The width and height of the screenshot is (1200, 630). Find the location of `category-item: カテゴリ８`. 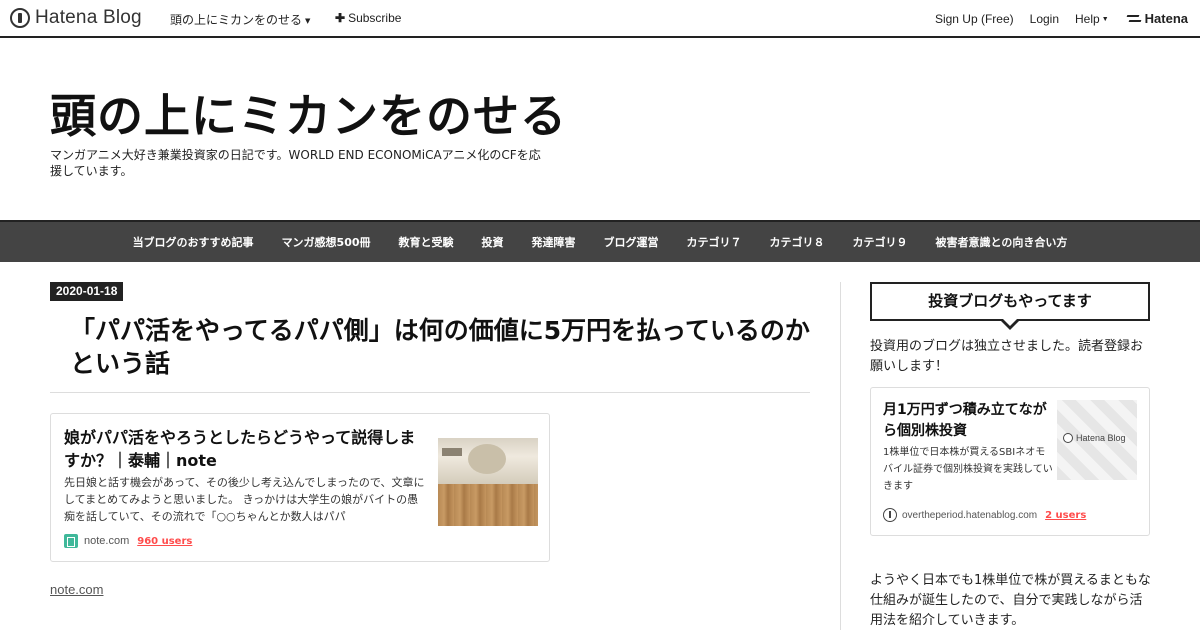

category-item: カテゴリ８ is located at coordinates (797, 242).